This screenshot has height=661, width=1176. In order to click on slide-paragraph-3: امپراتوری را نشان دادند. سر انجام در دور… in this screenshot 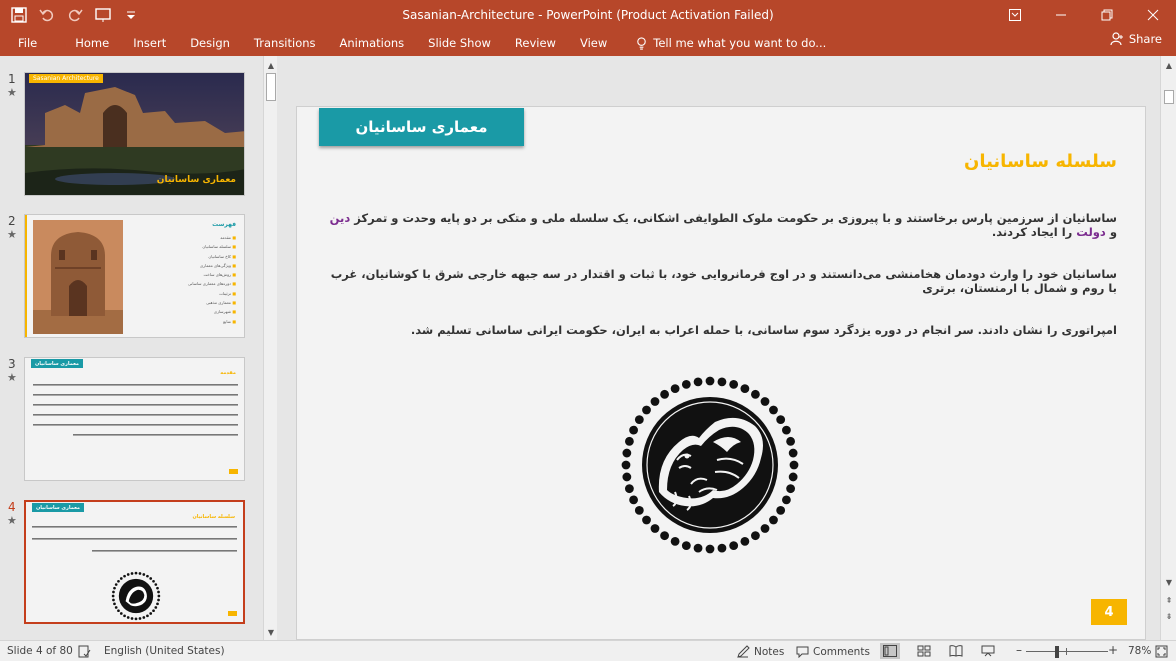, I will do `click(722, 330)`.